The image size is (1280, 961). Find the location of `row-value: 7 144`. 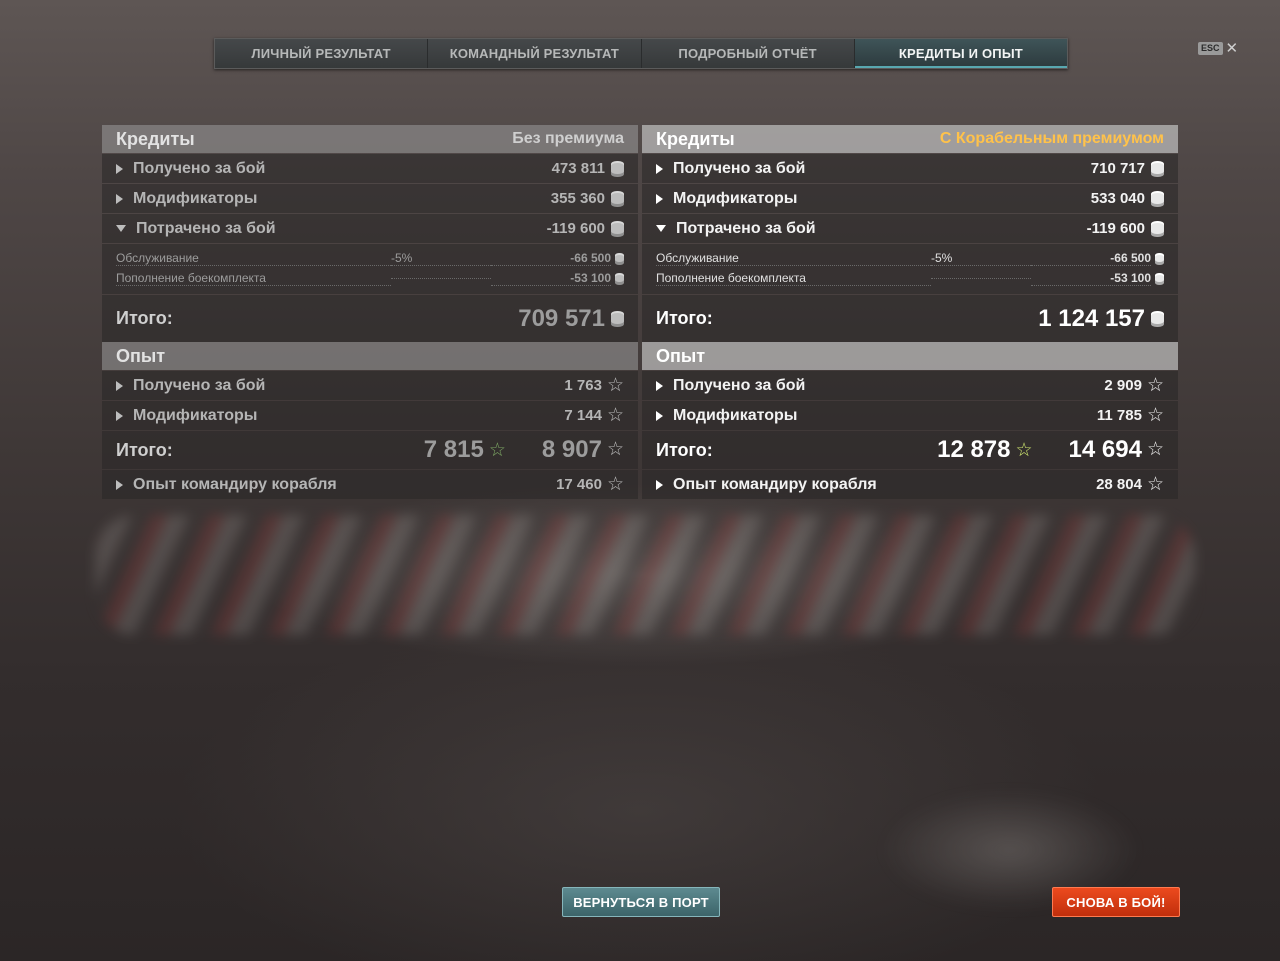

row-value: 7 144 is located at coordinates (583, 415).